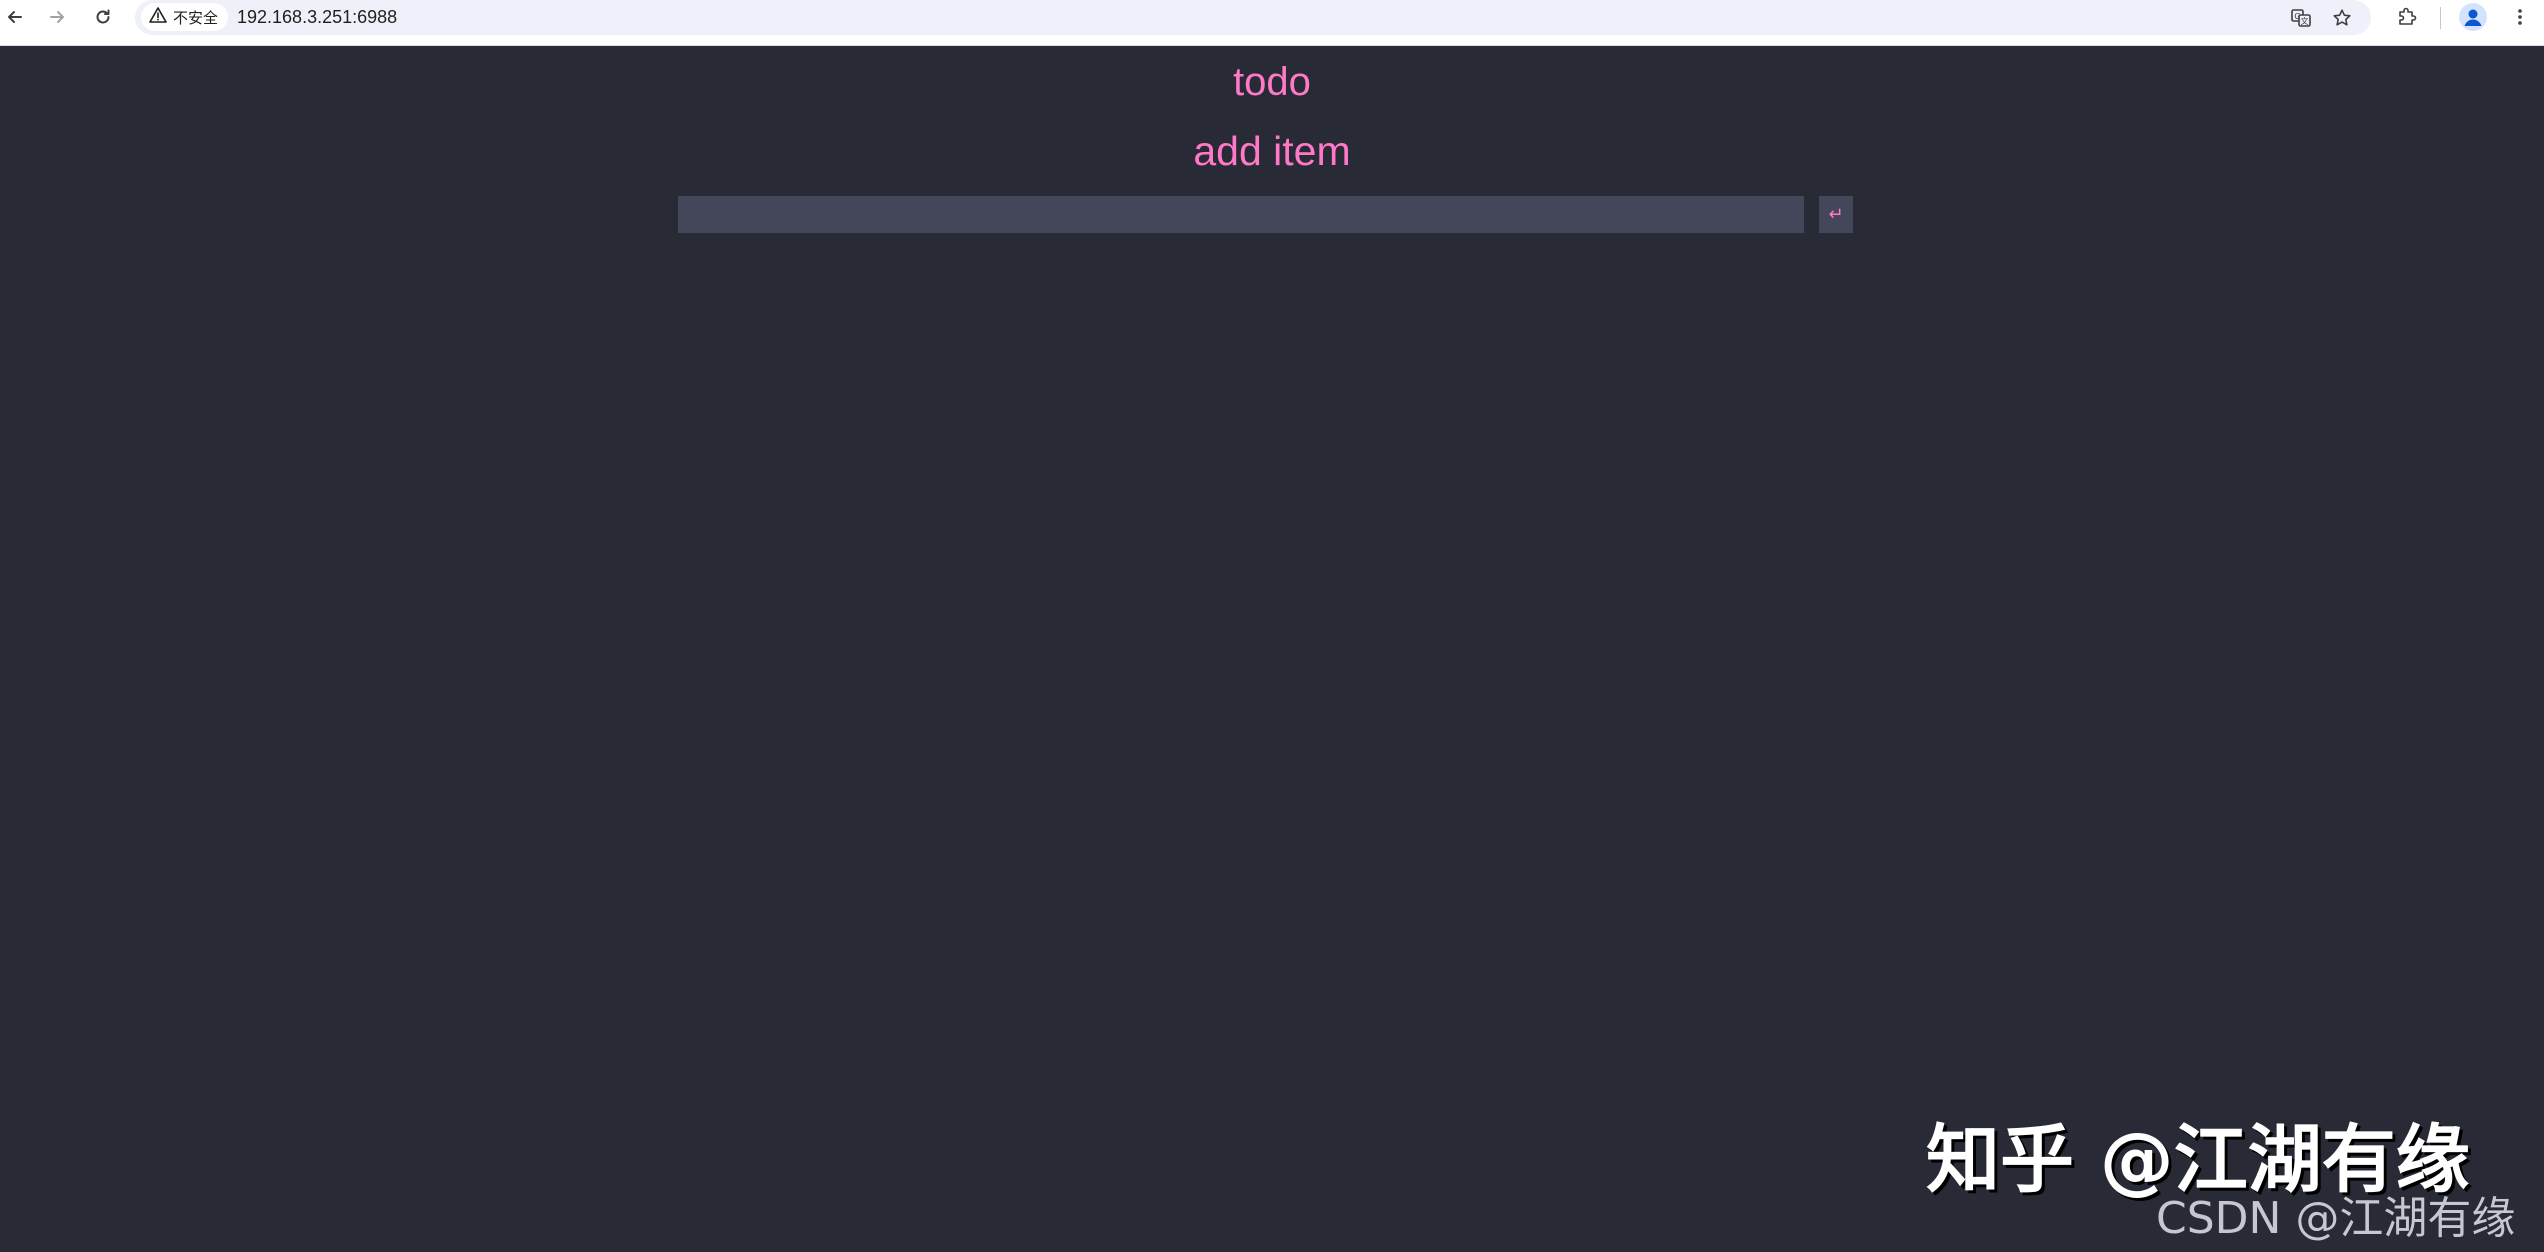  I want to click on page-title: todo, so click(1272, 82).